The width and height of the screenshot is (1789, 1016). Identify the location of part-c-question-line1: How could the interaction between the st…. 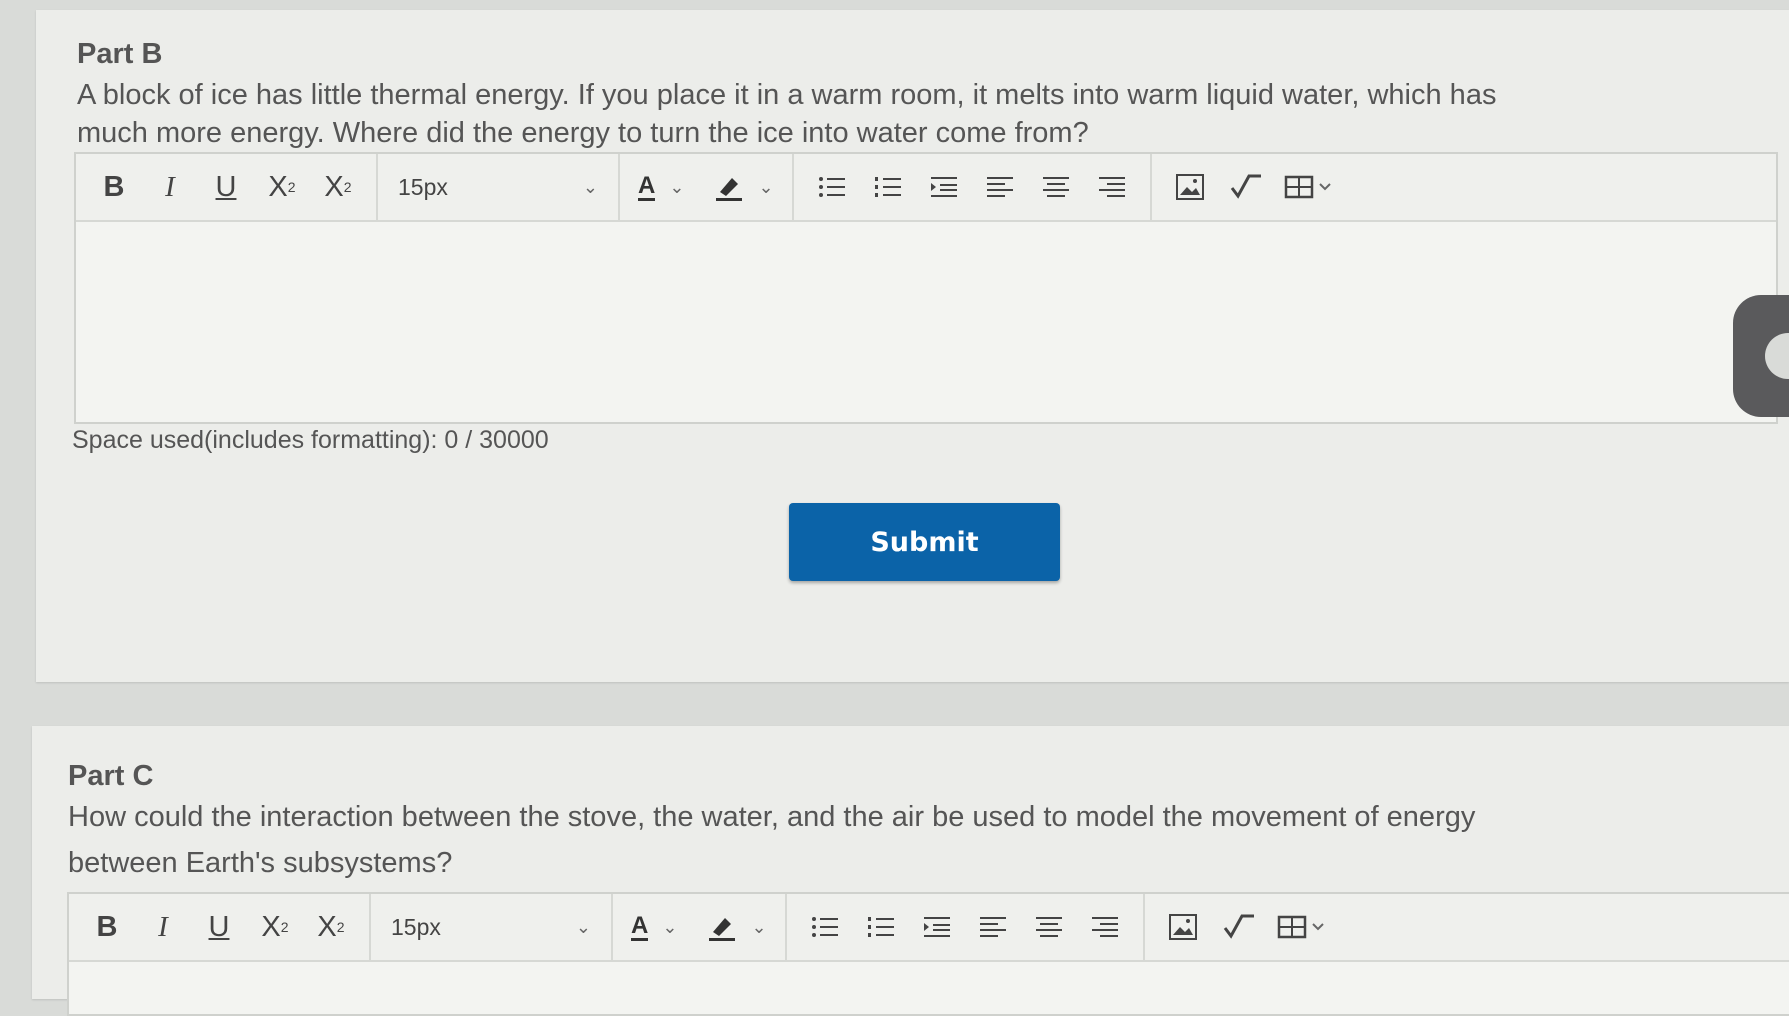
(772, 817).